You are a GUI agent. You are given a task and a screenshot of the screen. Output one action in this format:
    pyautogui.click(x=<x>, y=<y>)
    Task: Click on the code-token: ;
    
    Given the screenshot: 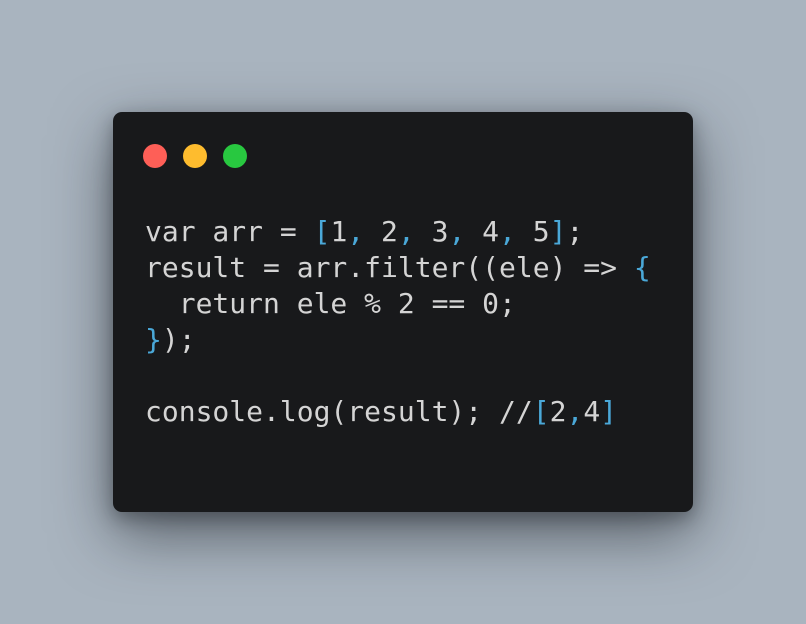 What is the action you would take?
    pyautogui.click(x=575, y=231)
    